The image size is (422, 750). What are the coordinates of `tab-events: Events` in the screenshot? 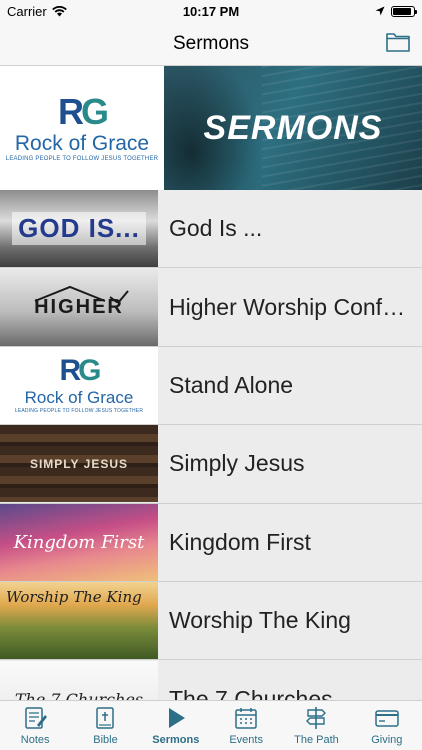 It's located at (246, 725).